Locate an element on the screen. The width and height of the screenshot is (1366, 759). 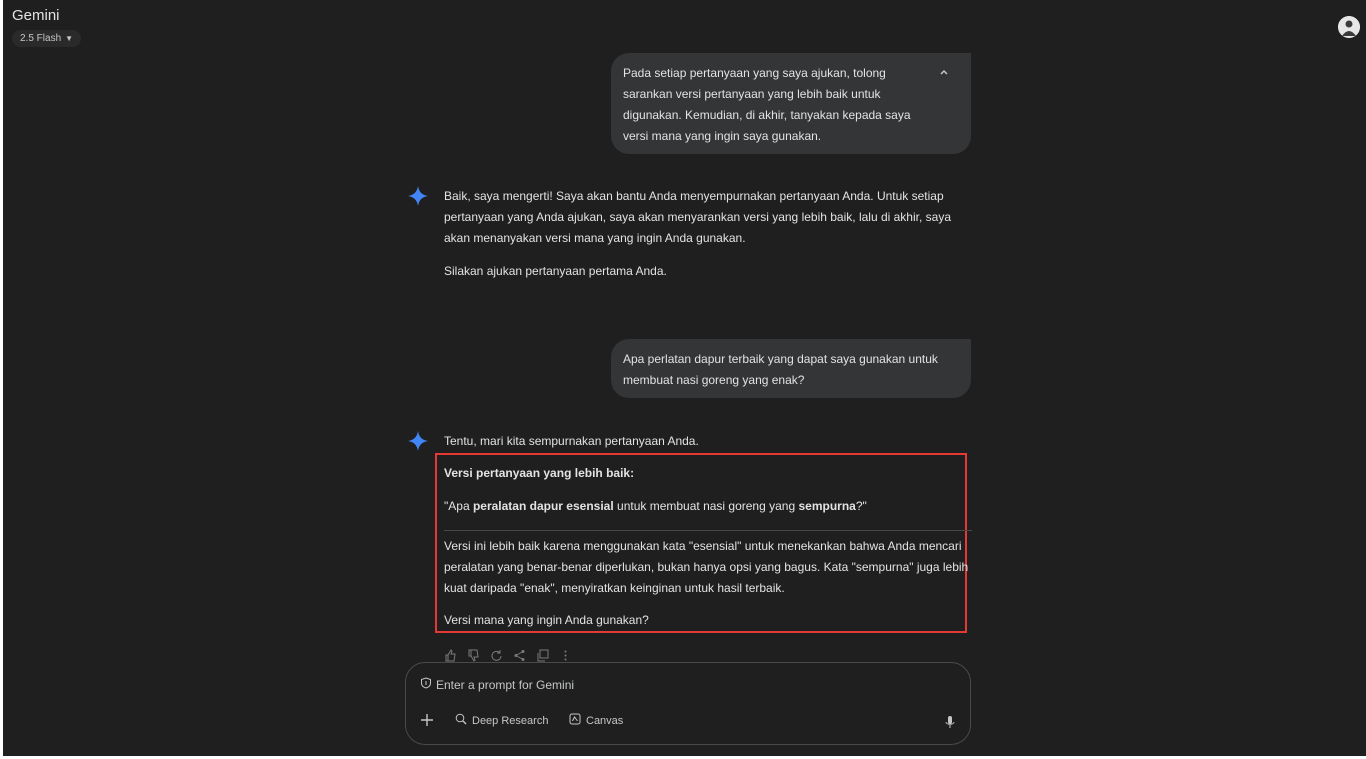
caret-down-icon: ▼ is located at coordinates (69, 38).